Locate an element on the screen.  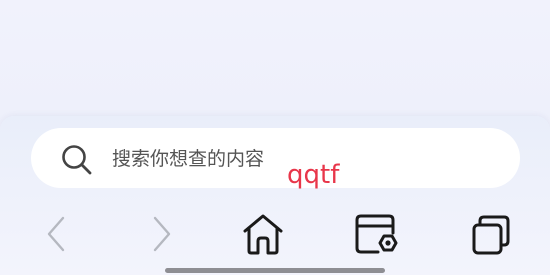
chevron-right-icon is located at coordinates (162, 234).